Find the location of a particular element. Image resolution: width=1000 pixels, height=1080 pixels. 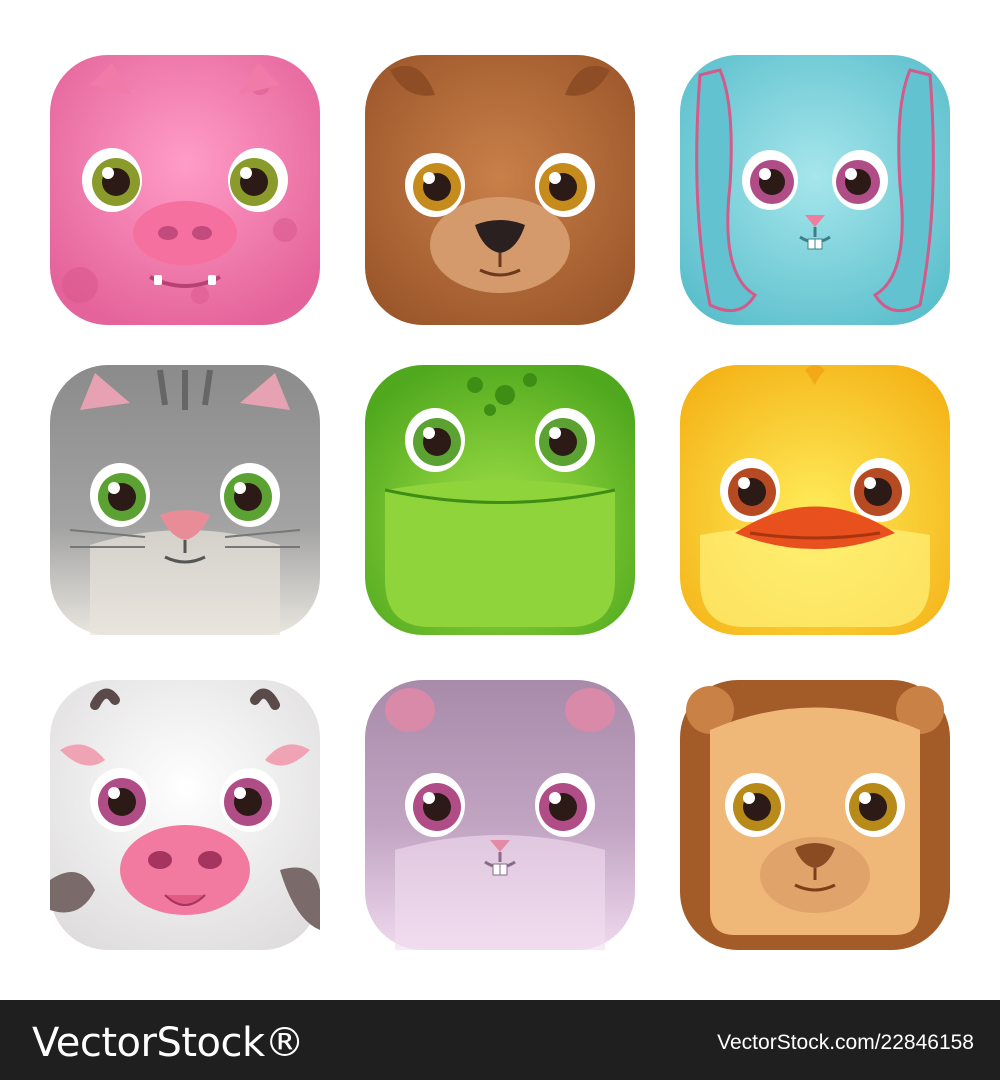

cat-face-icon is located at coordinates (185, 500).